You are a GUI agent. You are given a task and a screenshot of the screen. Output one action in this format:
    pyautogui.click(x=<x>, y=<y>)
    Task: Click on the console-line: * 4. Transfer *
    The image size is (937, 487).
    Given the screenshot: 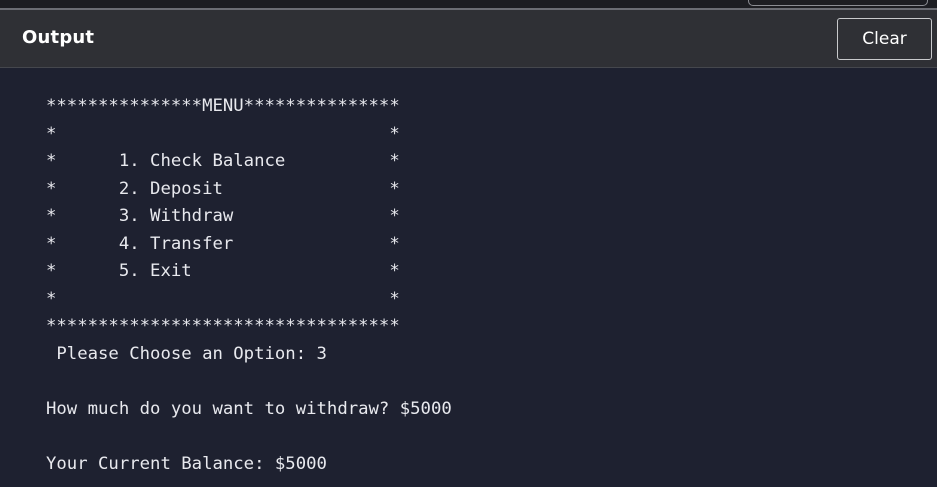 What is the action you would take?
    pyautogui.click(x=223, y=243)
    